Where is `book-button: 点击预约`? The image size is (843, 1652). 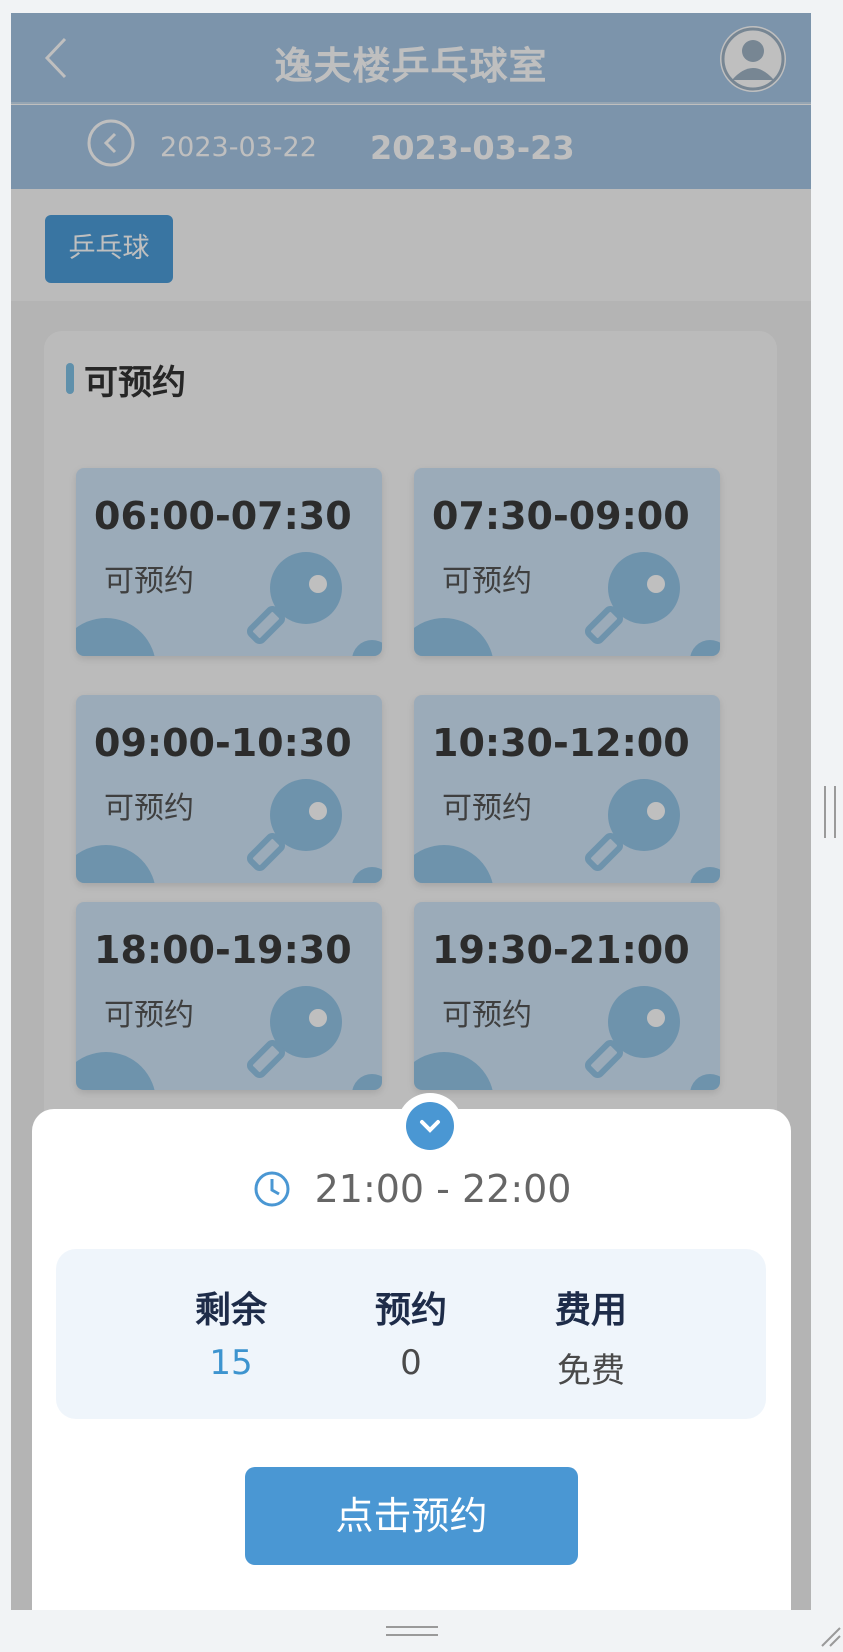 book-button: 点击预约 is located at coordinates (411, 1516).